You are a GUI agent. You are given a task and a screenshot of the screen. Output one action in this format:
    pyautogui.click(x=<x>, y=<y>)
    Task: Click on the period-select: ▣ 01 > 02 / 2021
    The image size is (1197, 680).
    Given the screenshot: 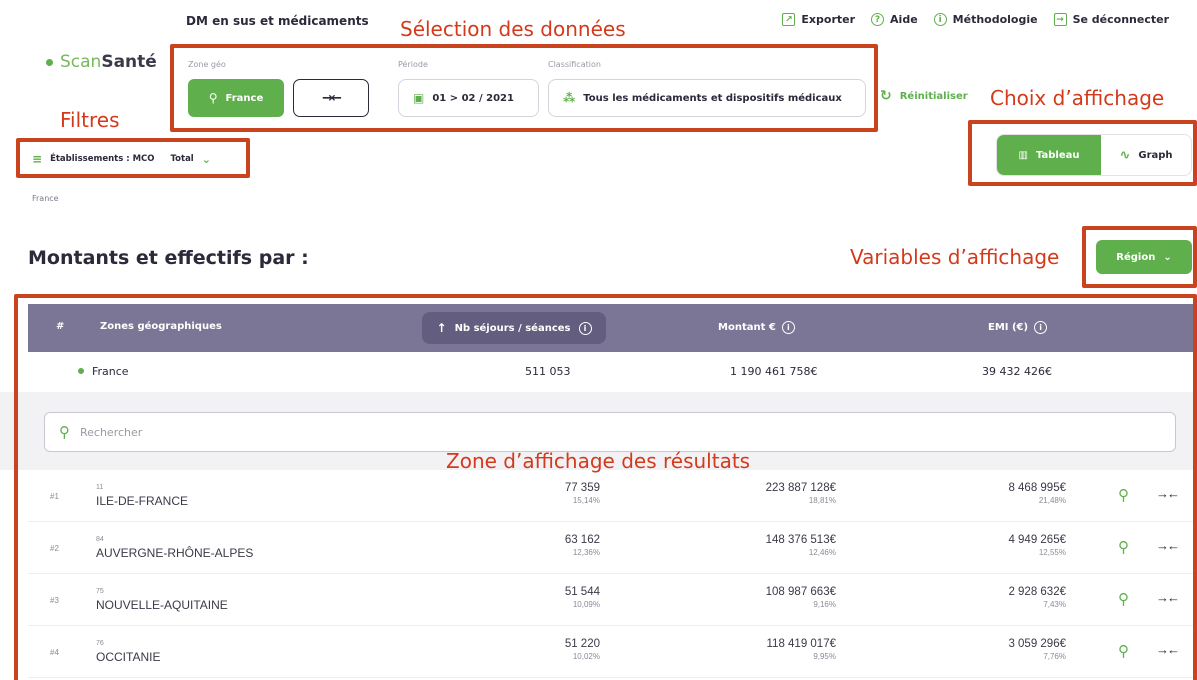 What is the action you would take?
    pyautogui.click(x=468, y=98)
    